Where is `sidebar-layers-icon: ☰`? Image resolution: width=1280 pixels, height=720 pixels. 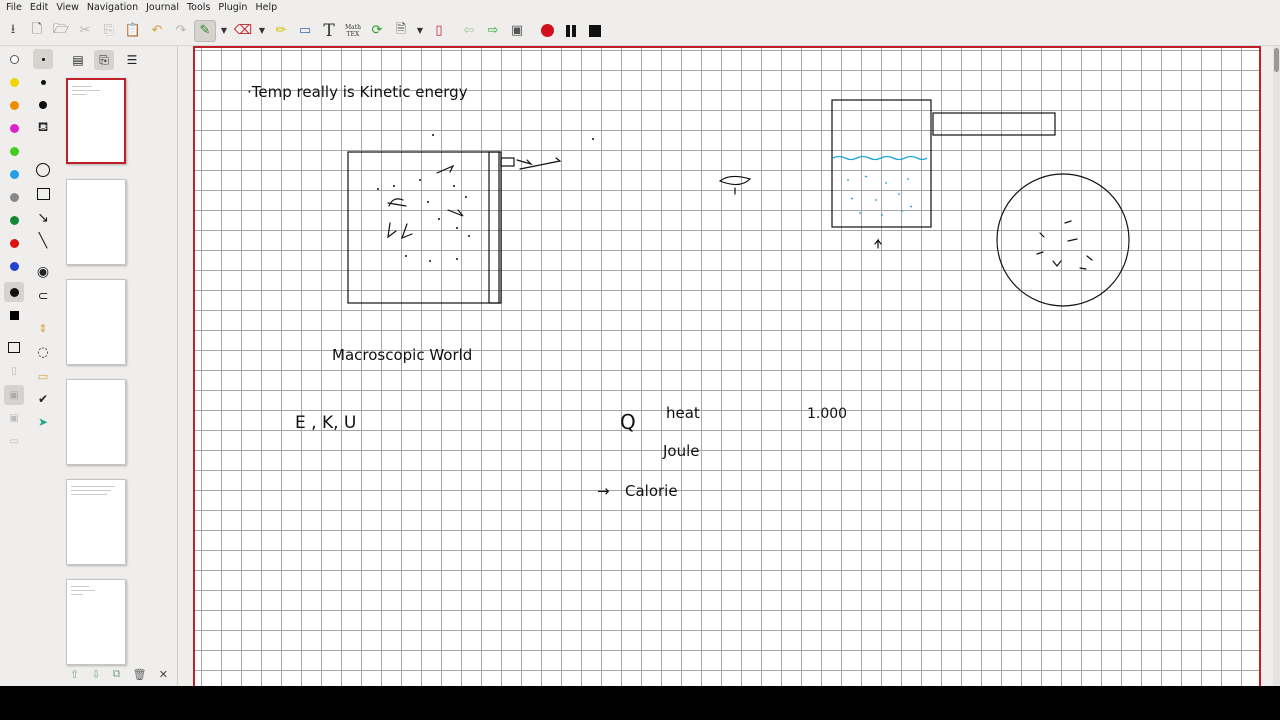 sidebar-layers-icon: ☰ is located at coordinates (132, 60).